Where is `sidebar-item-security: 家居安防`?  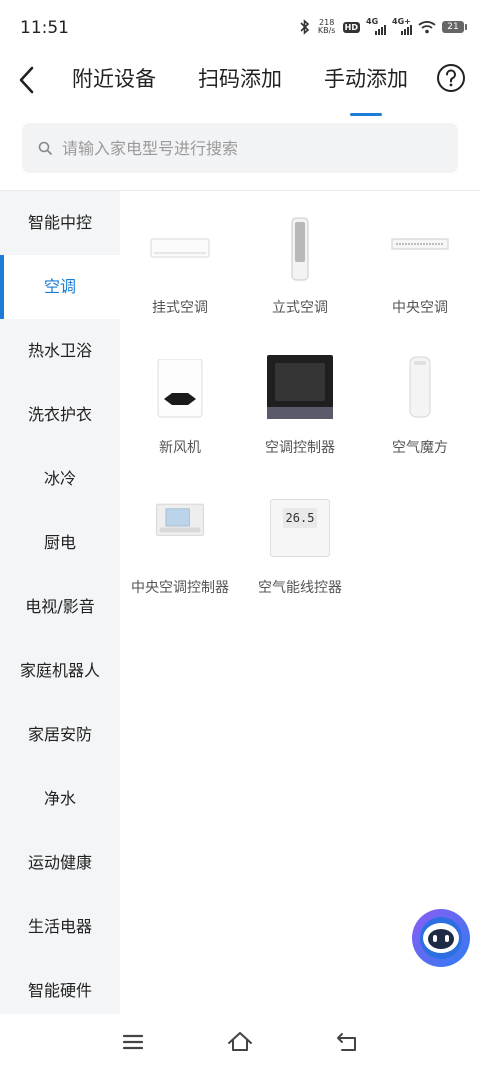
sidebar-item-security: 家居安防 is located at coordinates (60, 735).